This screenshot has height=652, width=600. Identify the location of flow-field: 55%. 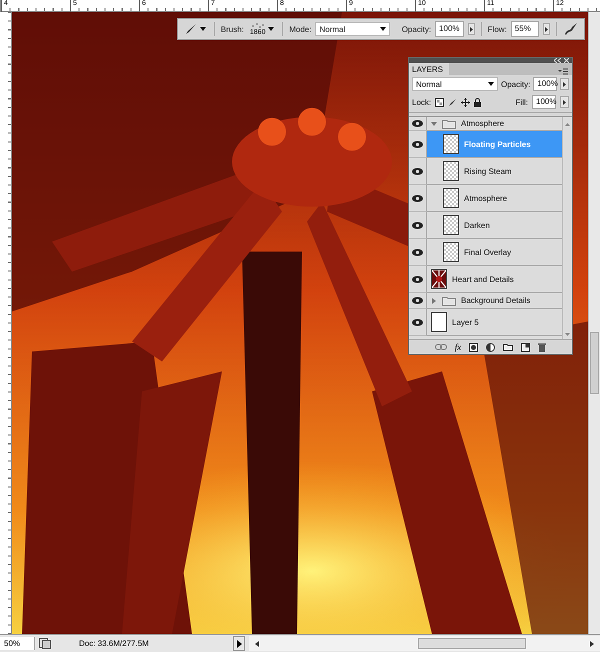
(524, 29).